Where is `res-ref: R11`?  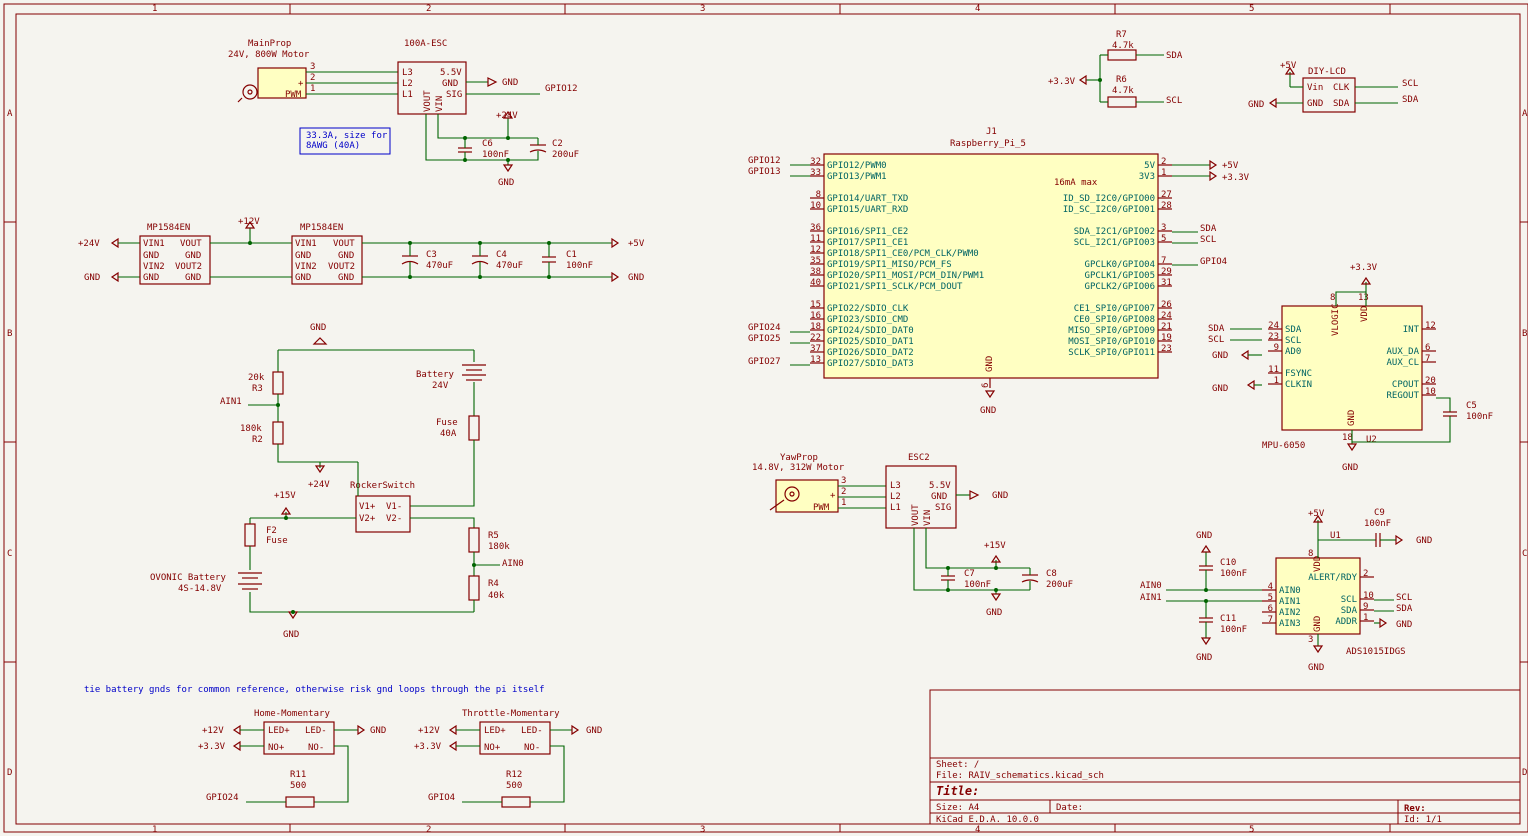
res-ref: R11 is located at coordinates (298, 775).